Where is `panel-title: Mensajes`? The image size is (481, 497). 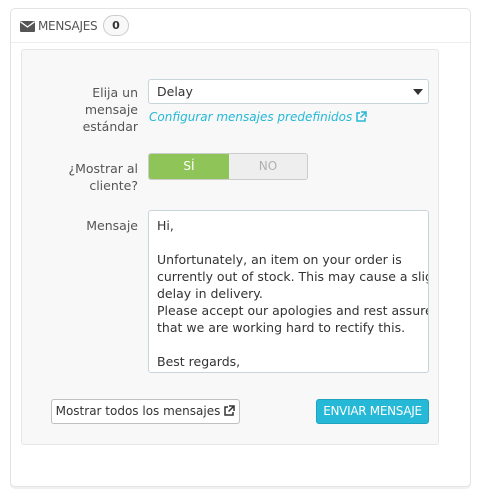
panel-title: Mensajes is located at coordinates (68, 26).